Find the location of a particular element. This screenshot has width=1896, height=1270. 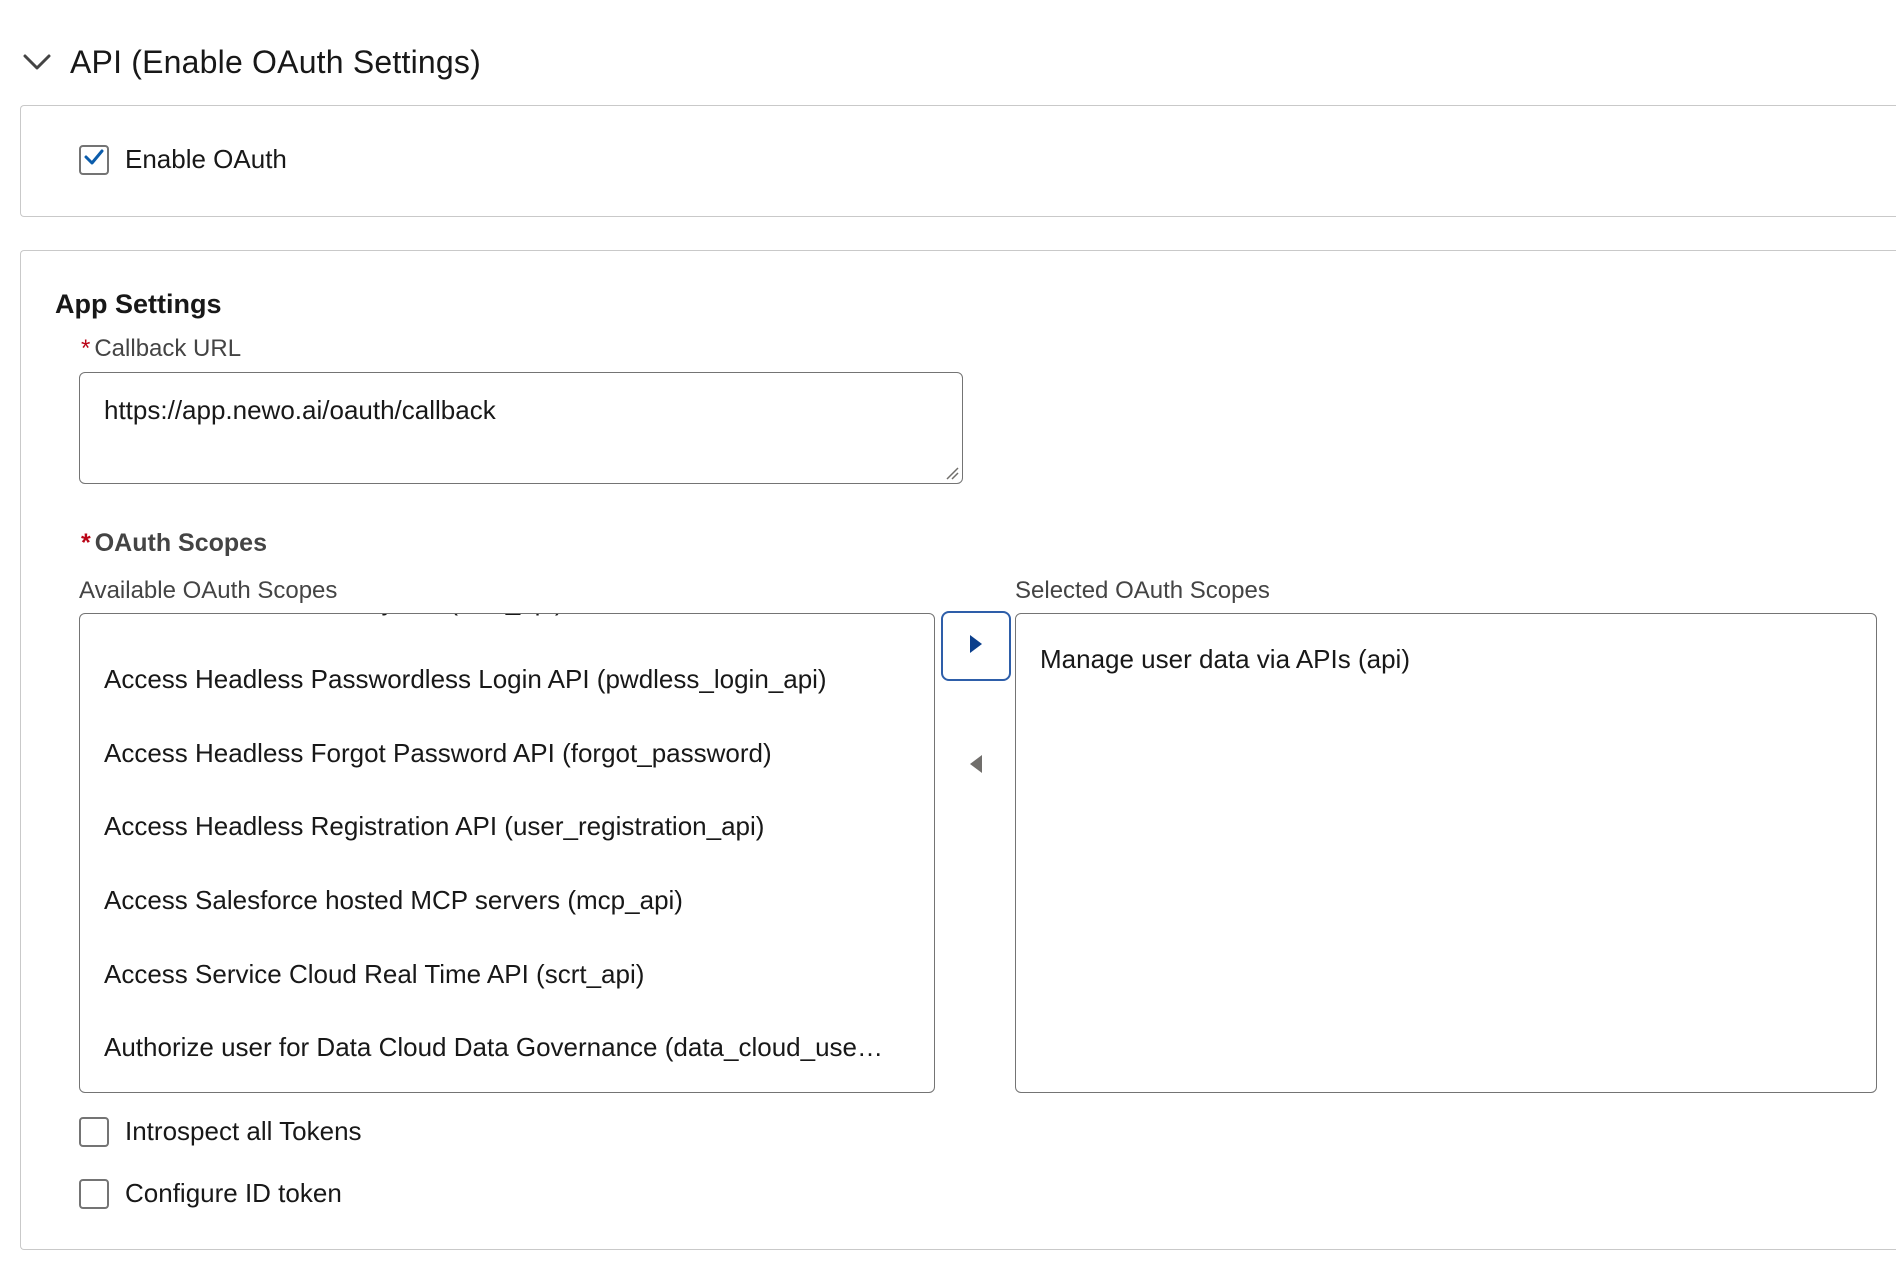

available-scopes-label: Available OAuth Scopes is located at coordinates (208, 590).